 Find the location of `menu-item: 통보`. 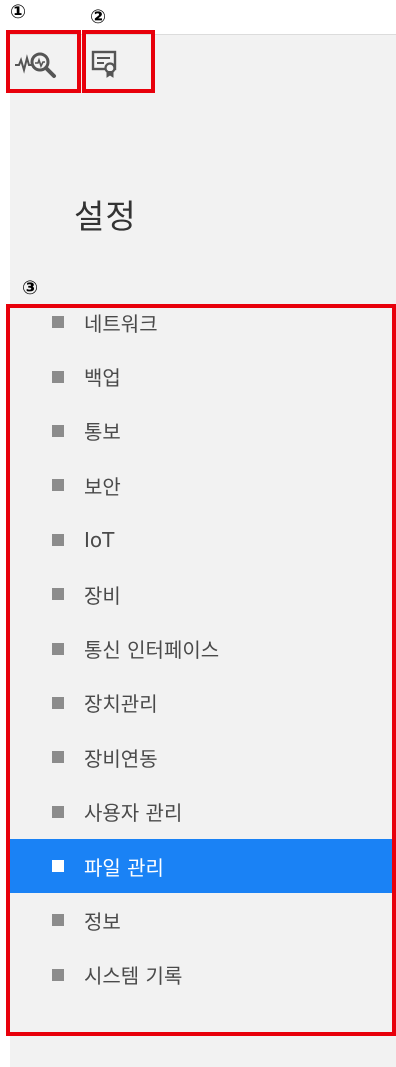

menu-item: 통보 is located at coordinates (203, 431).